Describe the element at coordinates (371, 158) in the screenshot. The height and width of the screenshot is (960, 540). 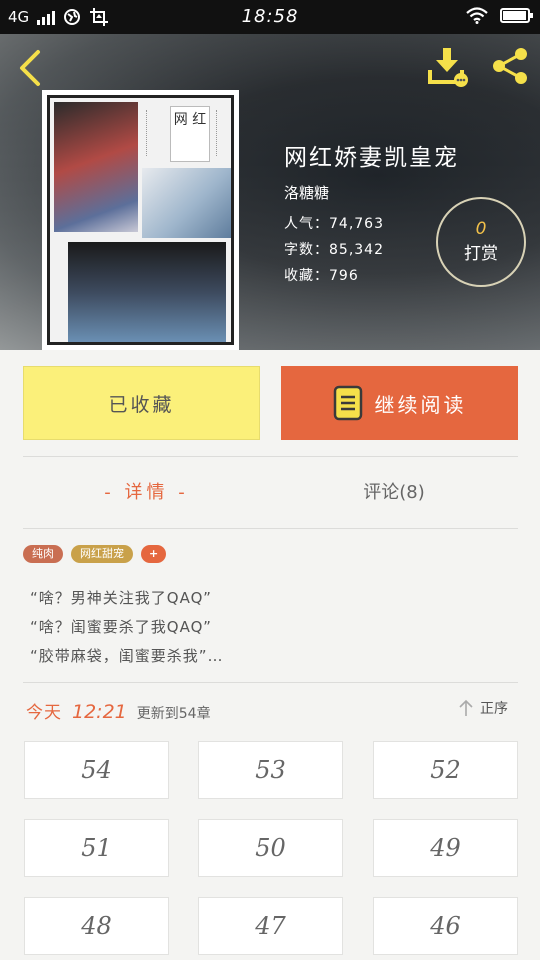
I see `book-title: 网红娇妻凯皇宠` at that location.